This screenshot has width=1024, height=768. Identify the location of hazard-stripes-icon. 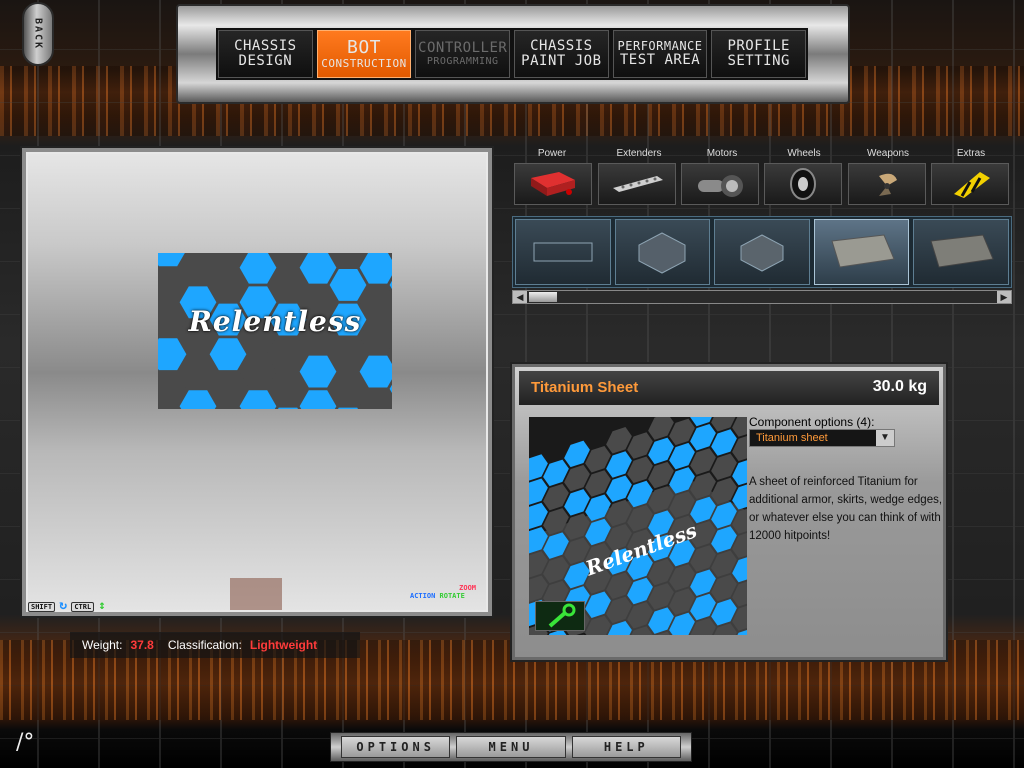
(972, 185).